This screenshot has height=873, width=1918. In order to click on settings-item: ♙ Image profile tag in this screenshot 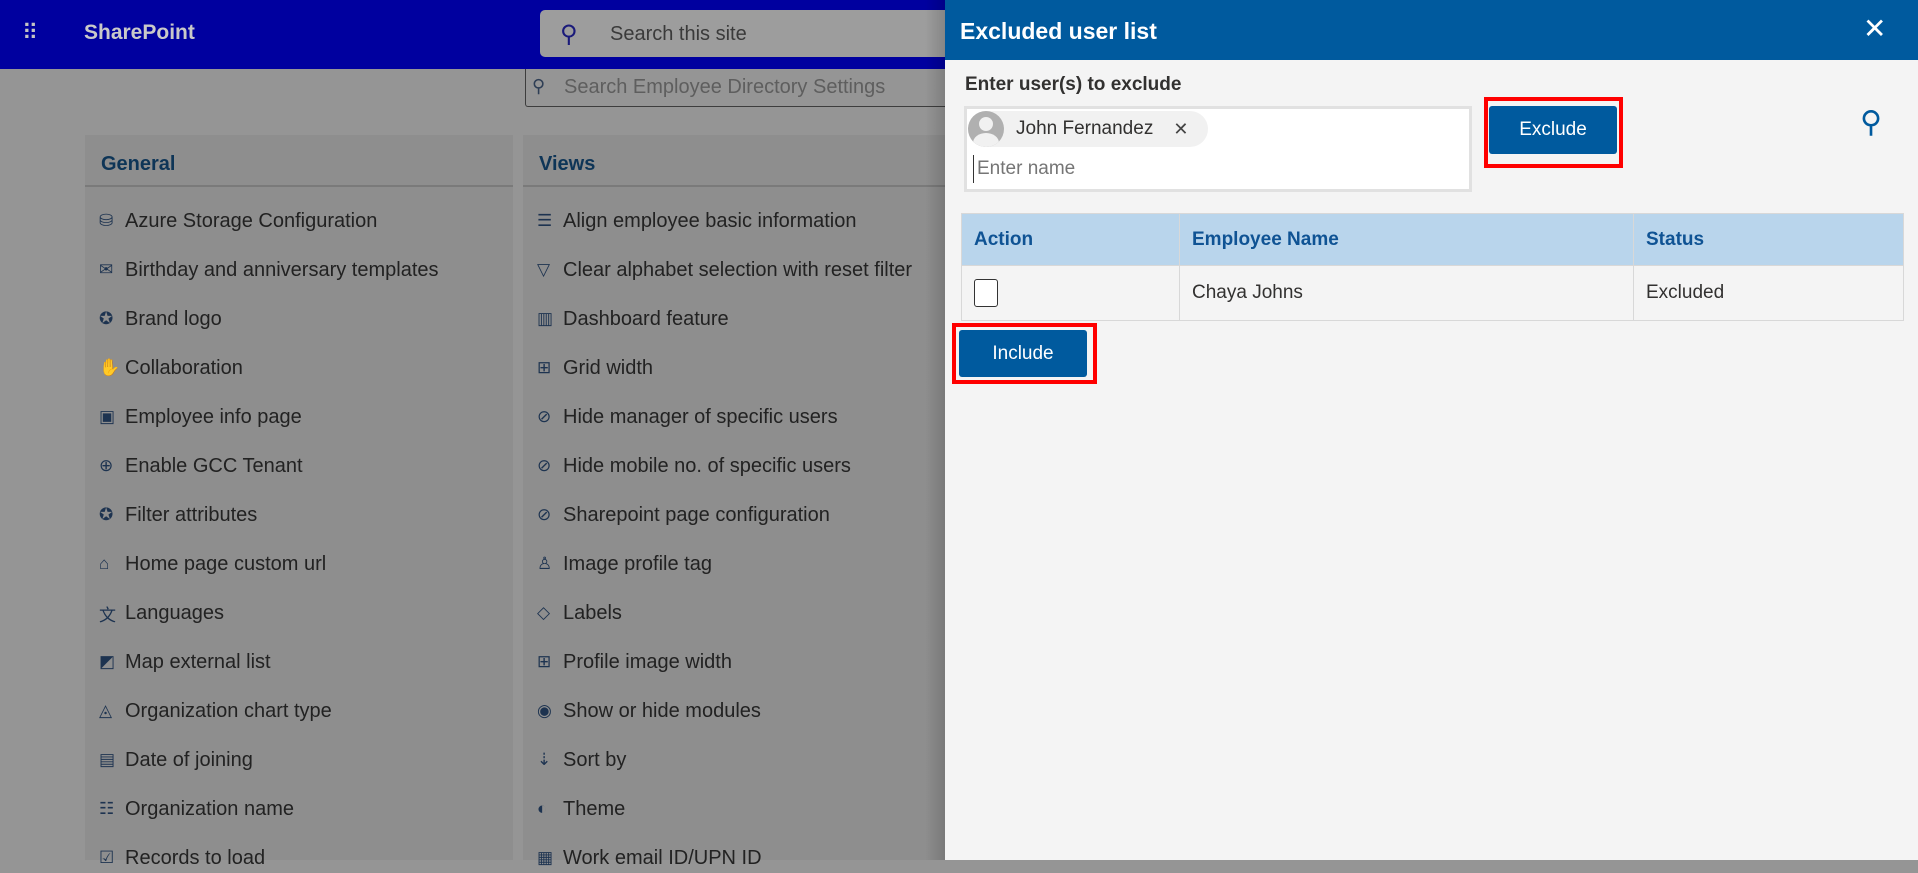, I will do `click(624, 564)`.